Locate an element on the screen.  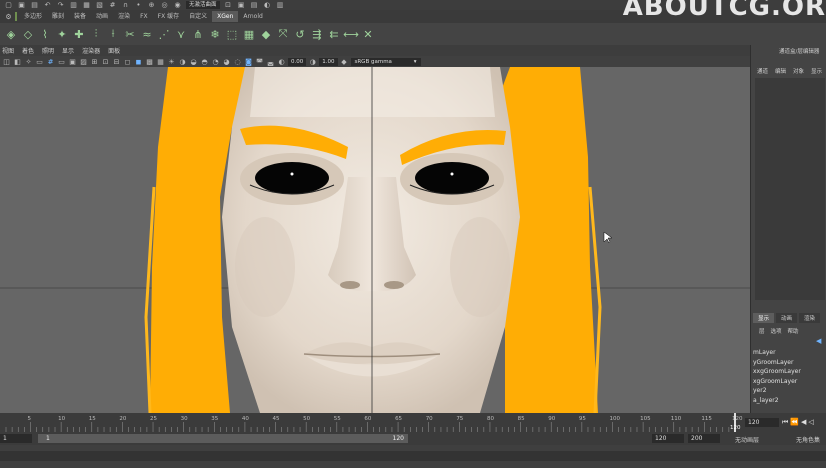
shelf-tab-动画: 动画 is located at coordinates (102, 16).